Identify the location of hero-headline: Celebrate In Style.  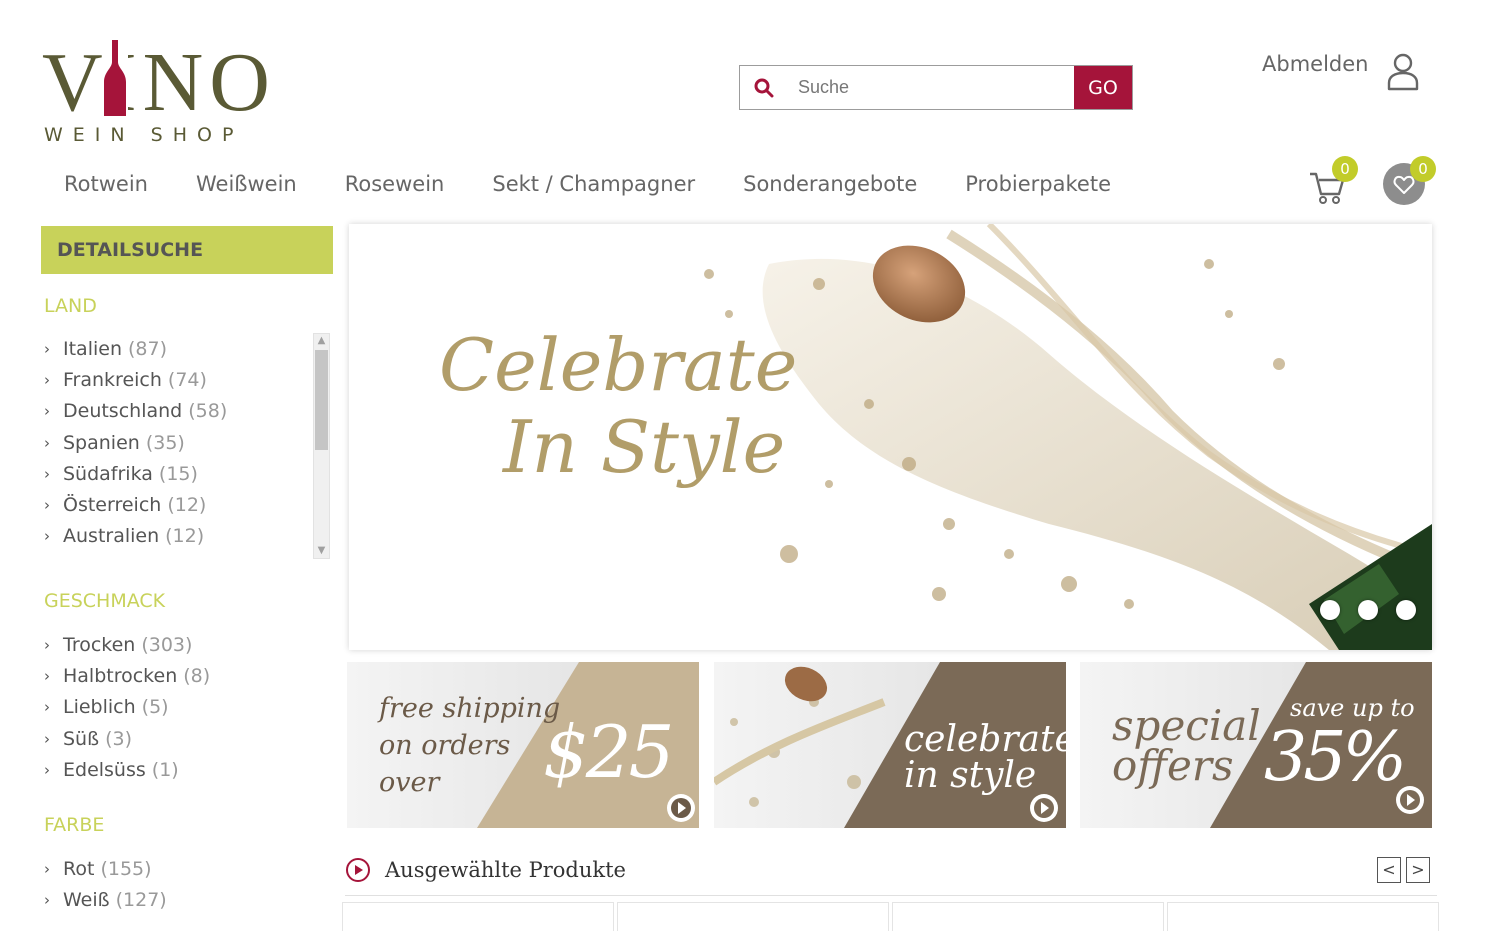
(618, 406).